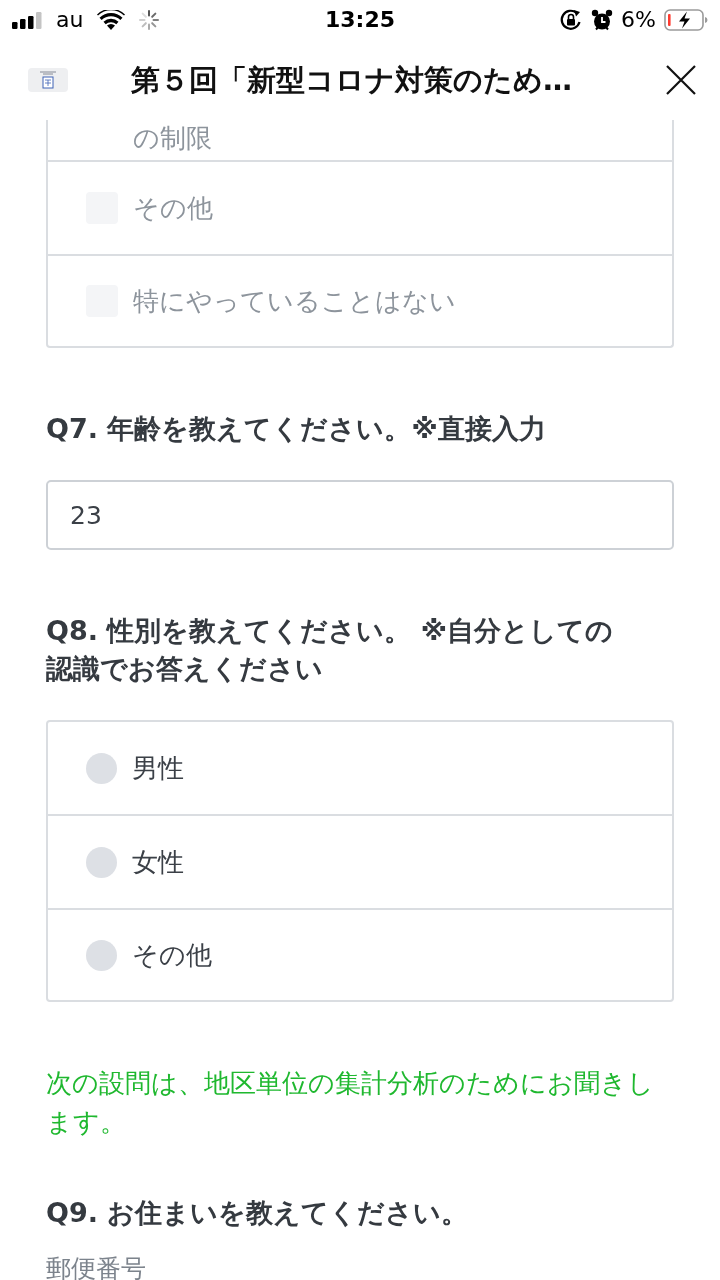 The image size is (720, 1280). What do you see at coordinates (27, 20) in the screenshot?
I see `signal-icon` at bounding box center [27, 20].